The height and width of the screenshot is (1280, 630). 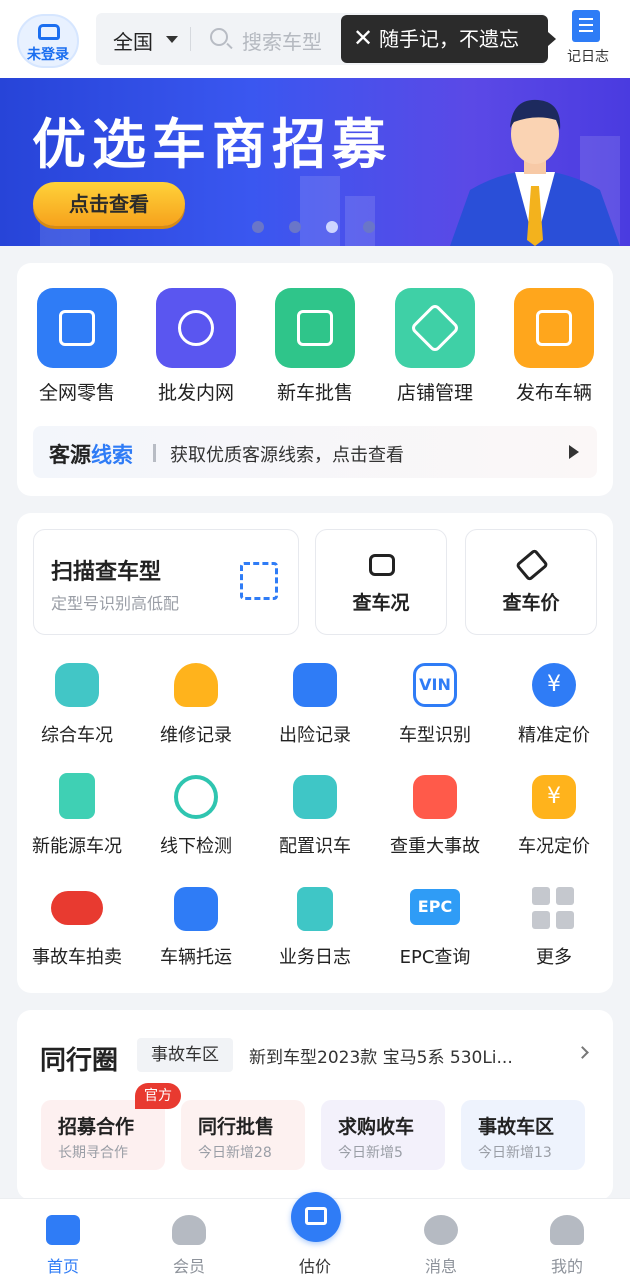 What do you see at coordinates (115, 603) in the screenshot?
I see `scan-subtitle: 定型号识别高低配` at bounding box center [115, 603].